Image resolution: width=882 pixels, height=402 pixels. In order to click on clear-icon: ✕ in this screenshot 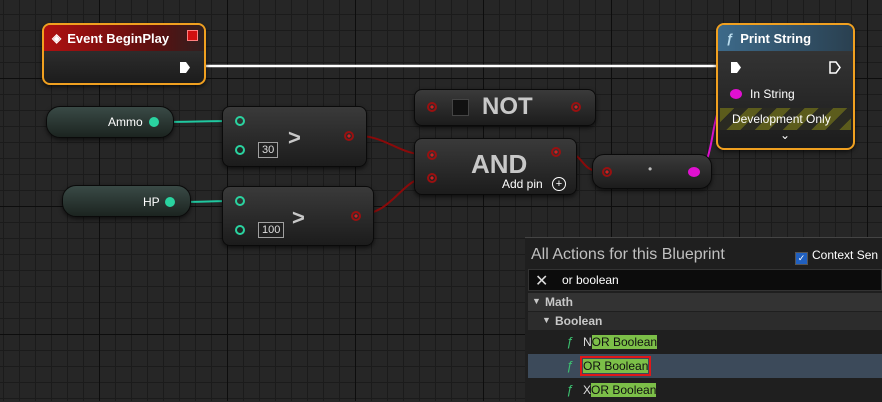, I will do `click(541, 281)`.